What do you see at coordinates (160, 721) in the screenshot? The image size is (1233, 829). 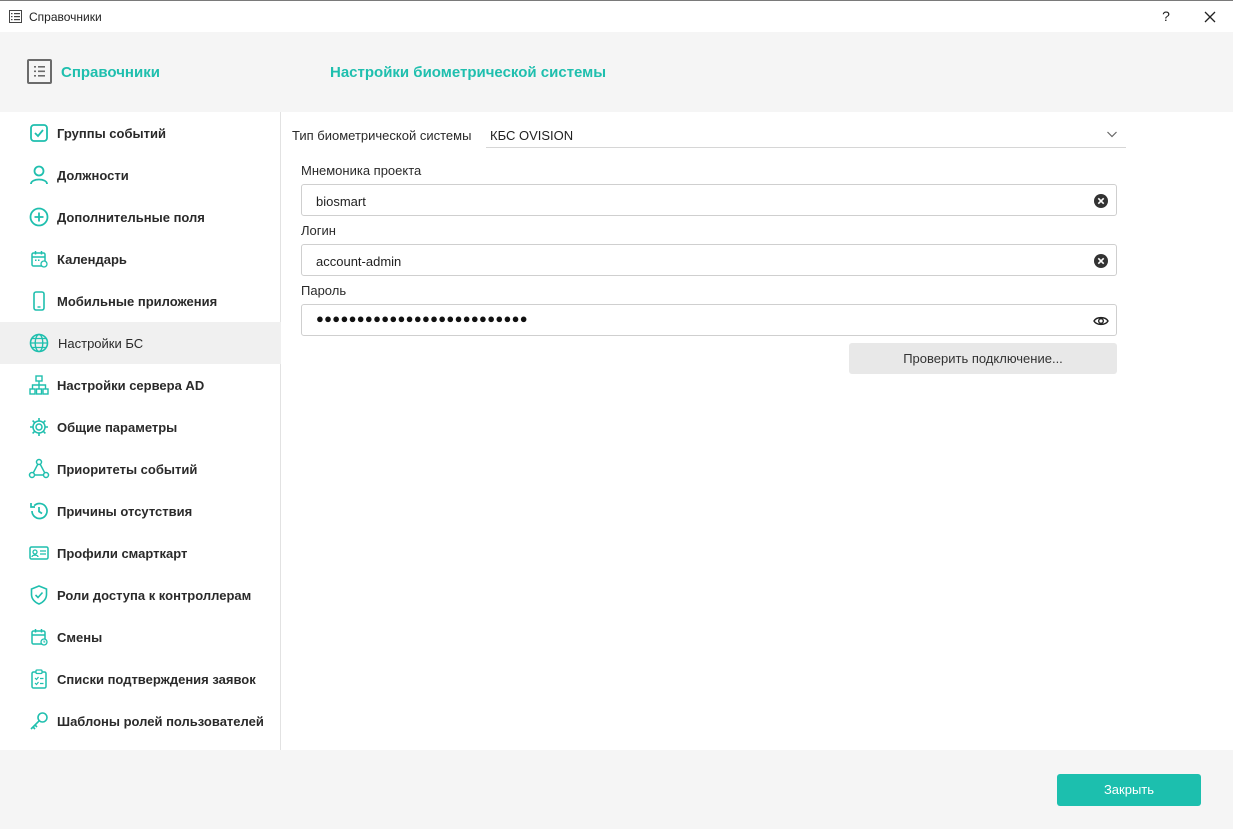 I see `sidebar-item-label: Шаблоны ролей пользователей` at bounding box center [160, 721].